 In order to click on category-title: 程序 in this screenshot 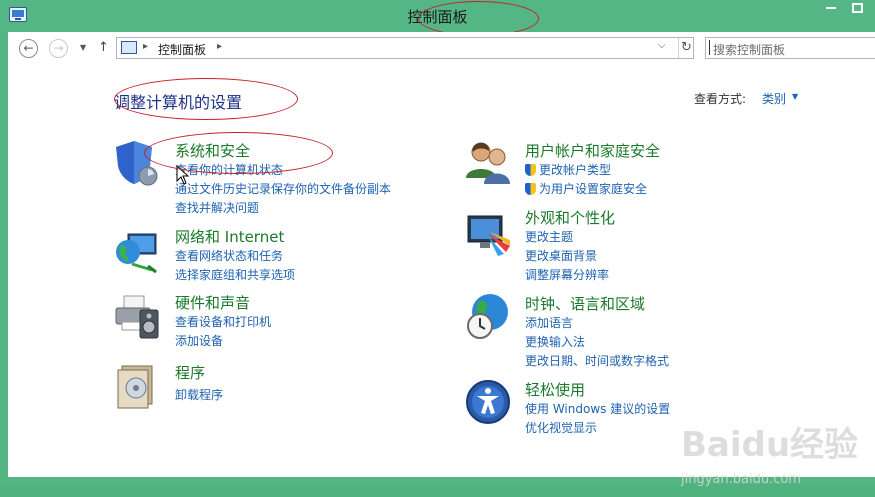, I will do `click(190, 372)`.